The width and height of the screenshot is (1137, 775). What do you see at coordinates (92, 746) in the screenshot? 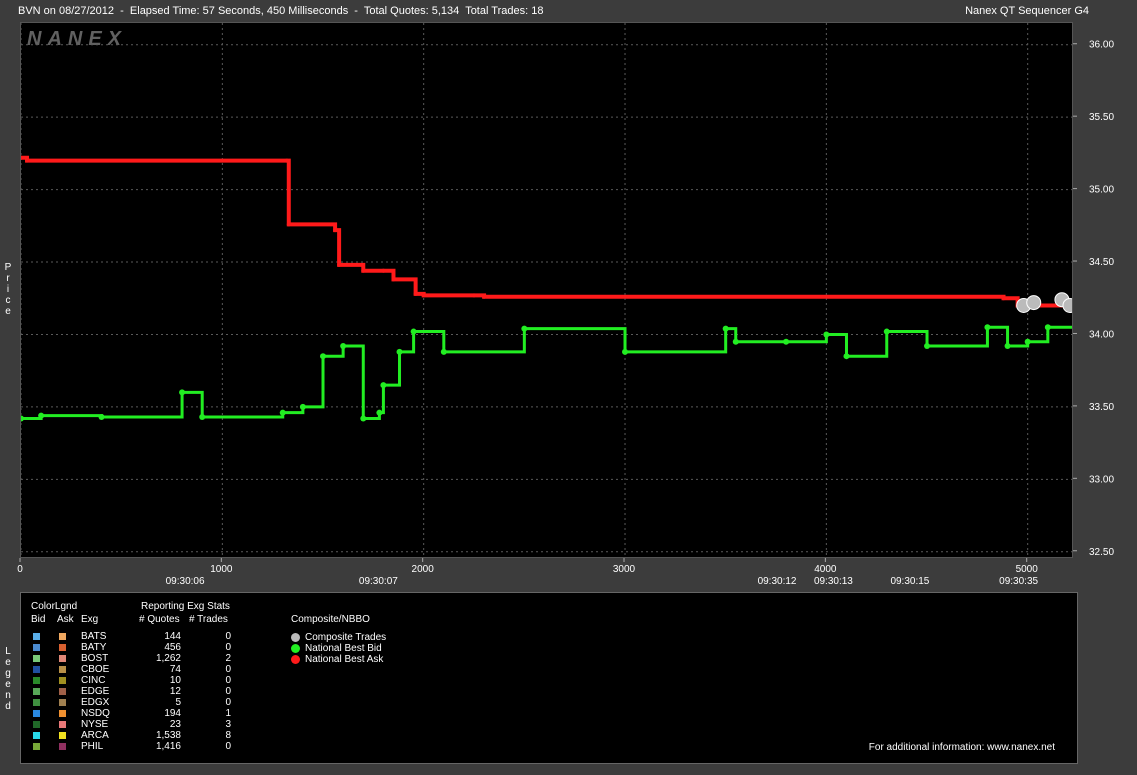
I see `exchange-name: PHIL` at bounding box center [92, 746].